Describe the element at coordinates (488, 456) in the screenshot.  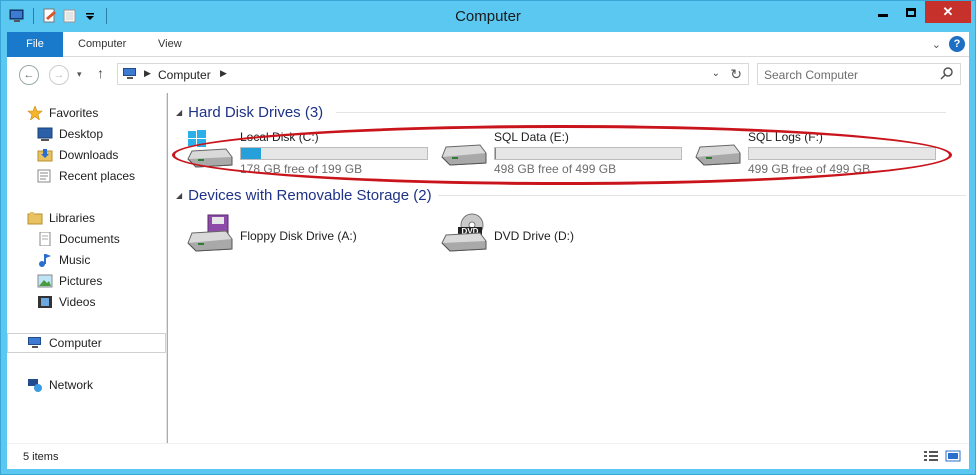
I see `status-bar: 5 items` at that location.